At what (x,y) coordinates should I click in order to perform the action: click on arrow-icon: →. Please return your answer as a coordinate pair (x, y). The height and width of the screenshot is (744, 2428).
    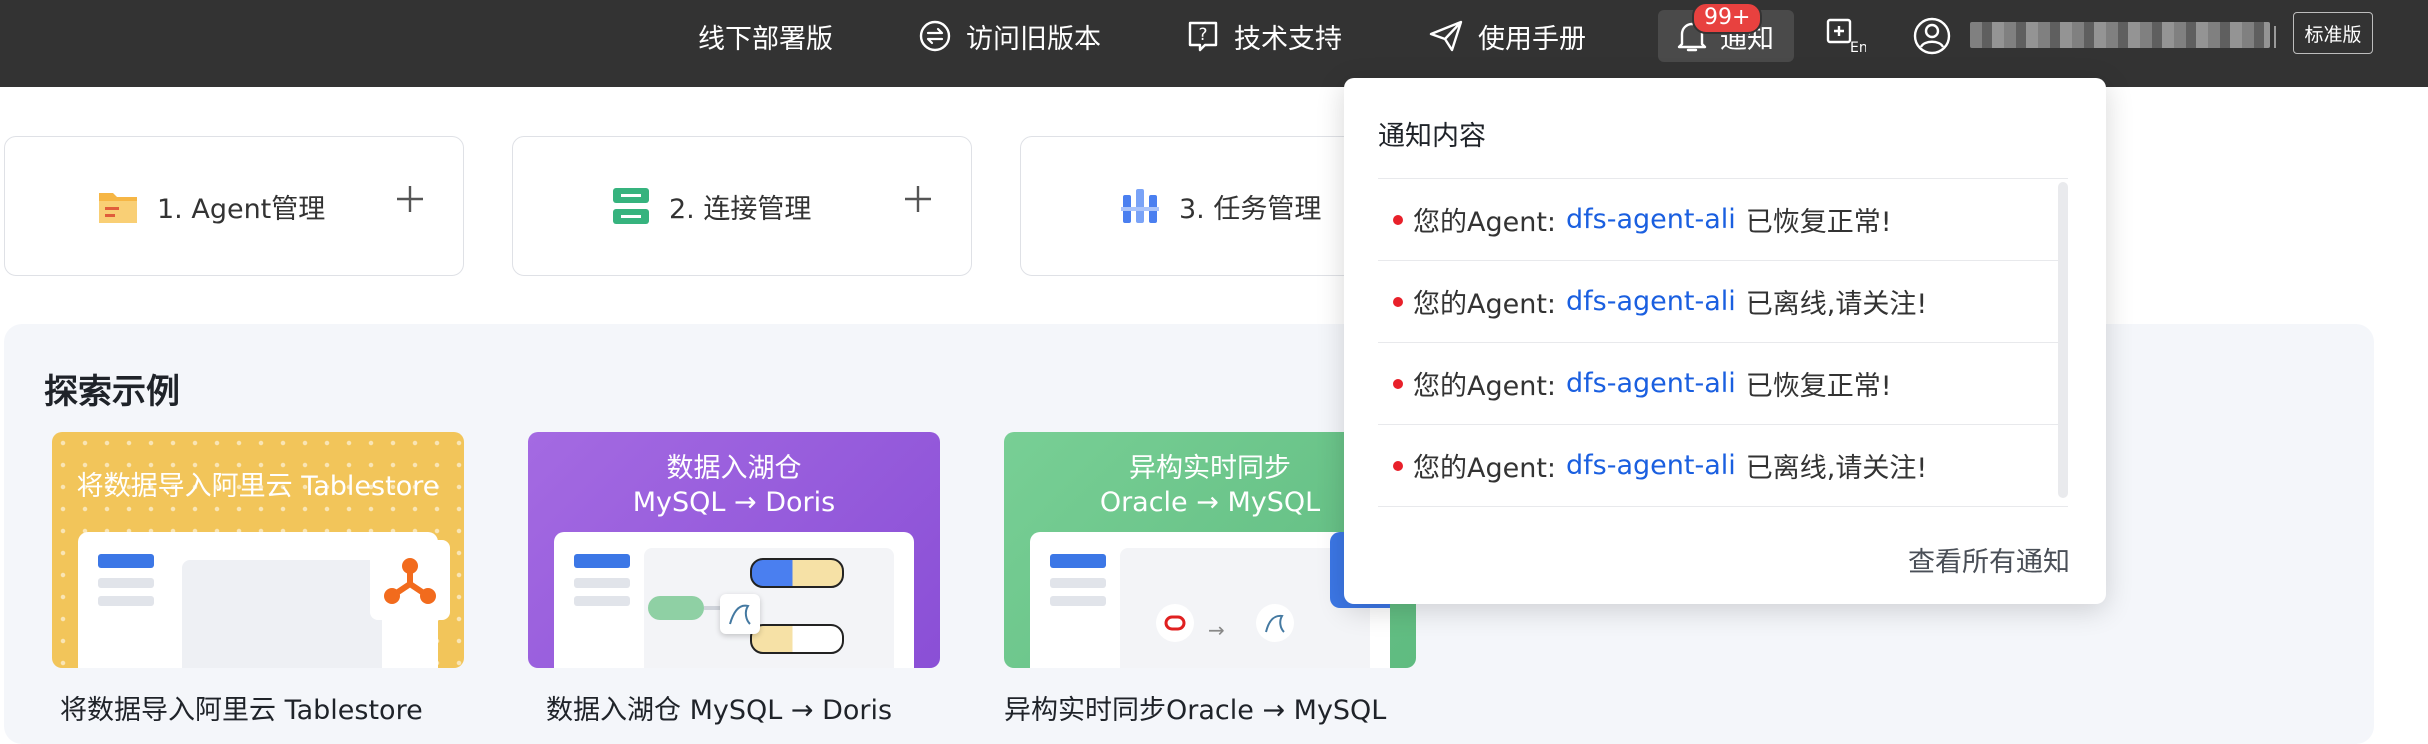
    Looking at the image, I should click on (1216, 630).